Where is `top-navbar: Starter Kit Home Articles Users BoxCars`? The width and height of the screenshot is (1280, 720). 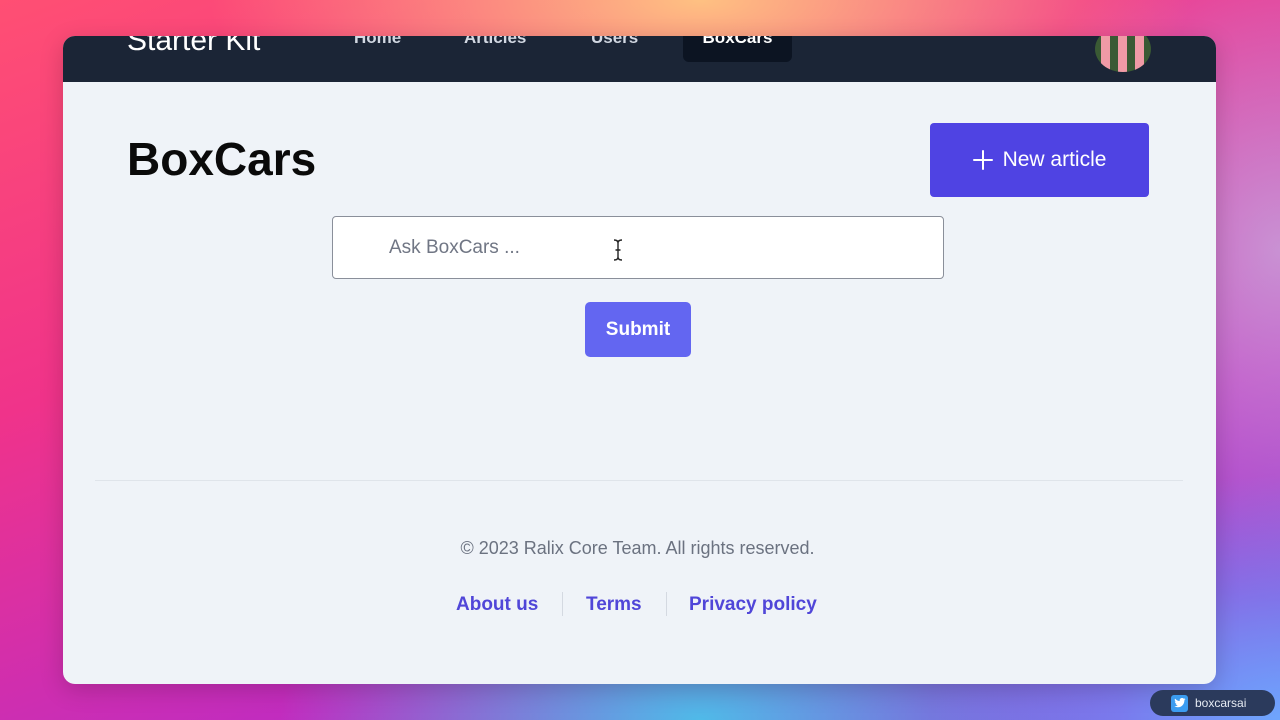
top-navbar: Starter Kit Home Articles Users BoxCars is located at coordinates (639, 59).